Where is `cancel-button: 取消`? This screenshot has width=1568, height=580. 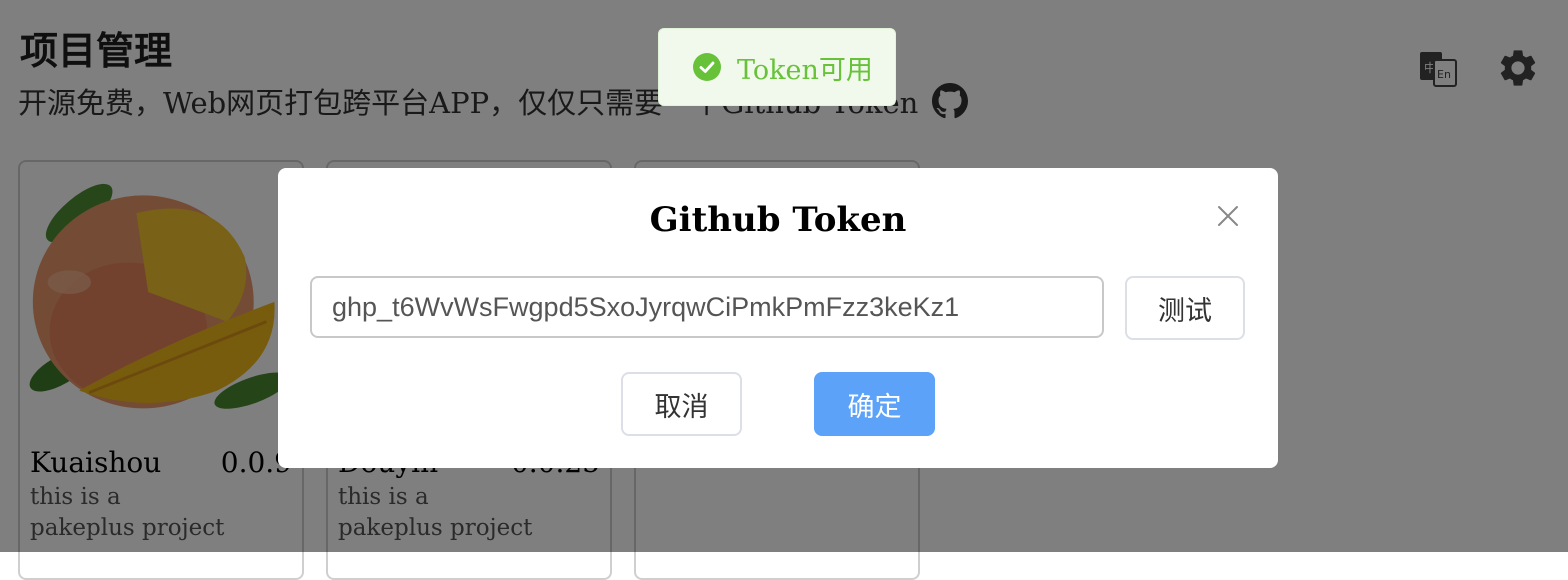
cancel-button: 取消 is located at coordinates (681, 404).